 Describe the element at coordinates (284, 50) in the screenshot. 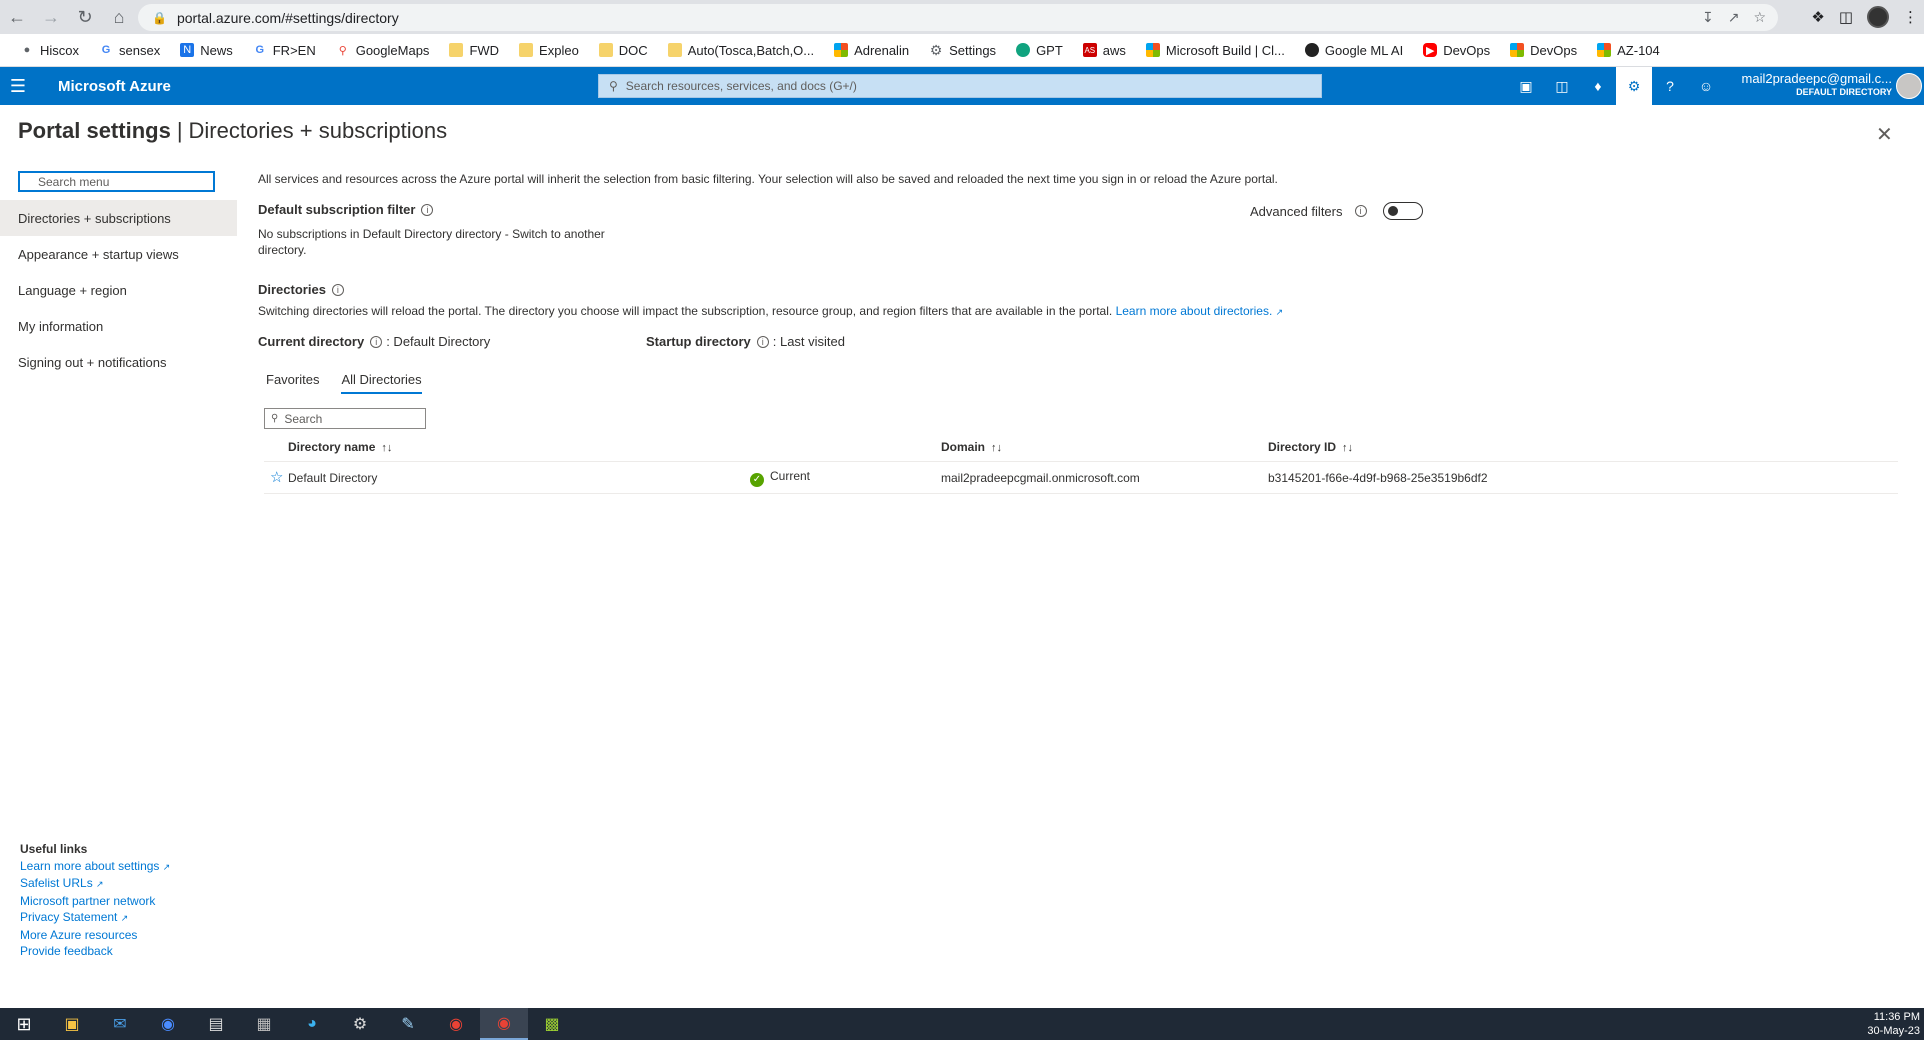

I see `bookmark-item: G FR>EN` at that location.